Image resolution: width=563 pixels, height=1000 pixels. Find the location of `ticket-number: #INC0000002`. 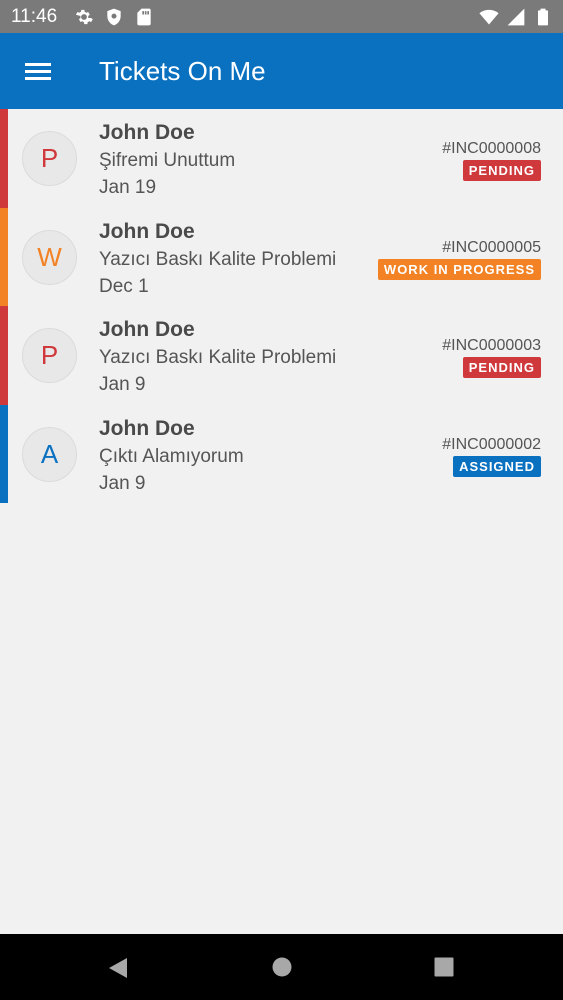

ticket-number: #INC0000002 is located at coordinates (491, 444).